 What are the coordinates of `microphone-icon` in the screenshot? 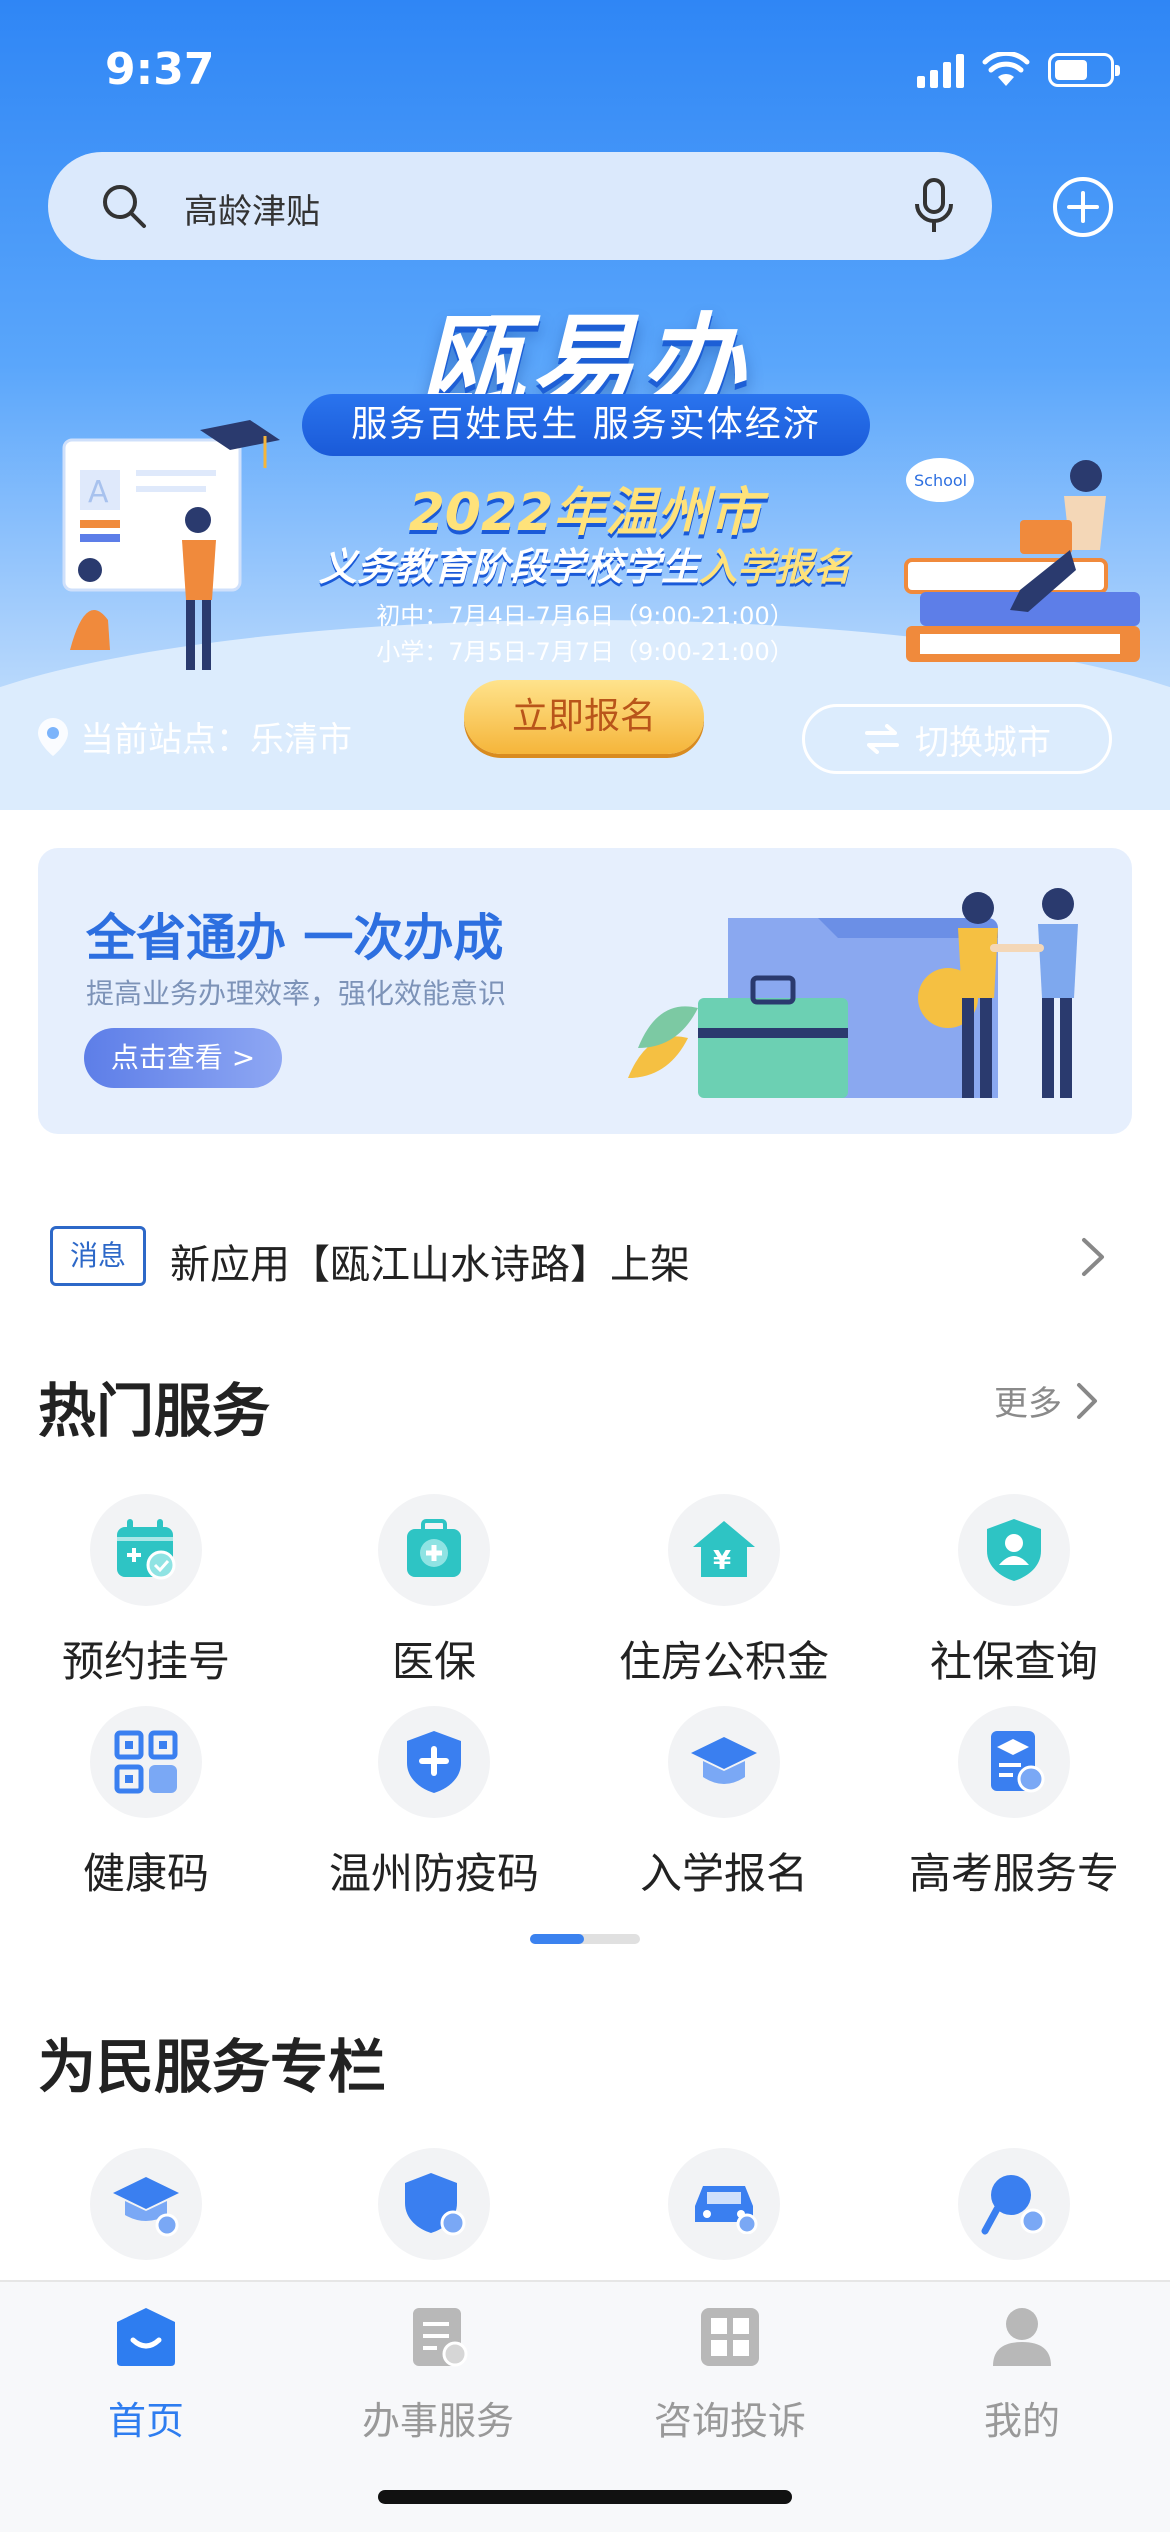 It's located at (934, 206).